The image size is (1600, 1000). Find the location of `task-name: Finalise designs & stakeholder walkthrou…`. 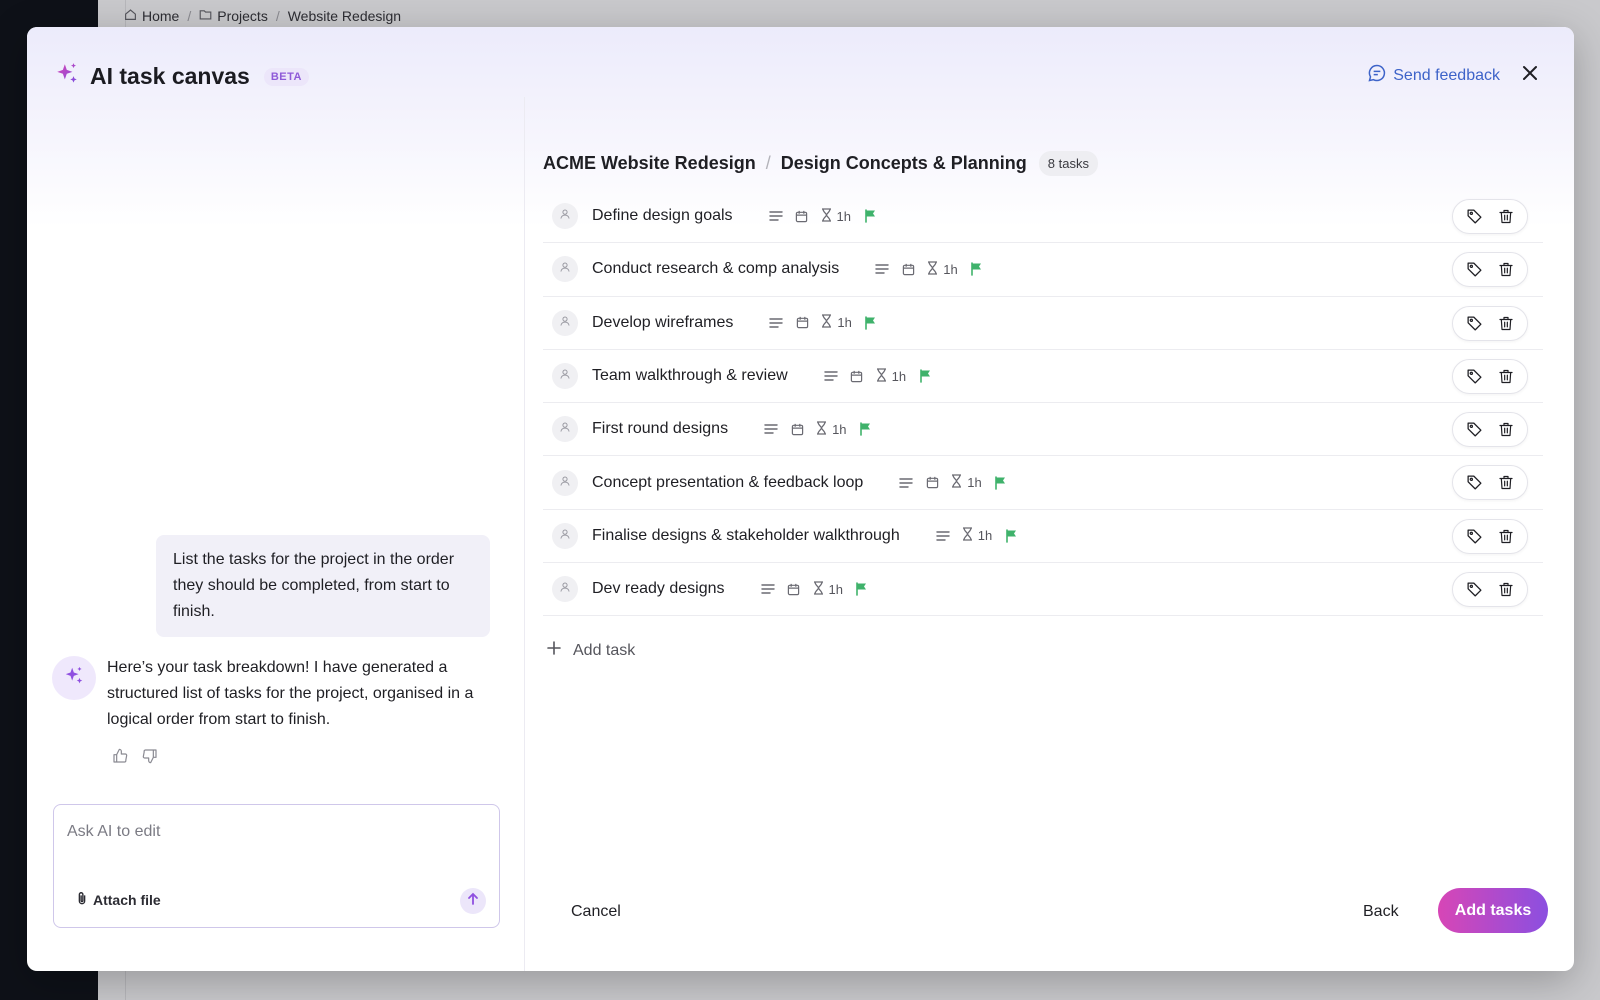

task-name: Finalise designs & stakeholder walkthrou… is located at coordinates (746, 536).